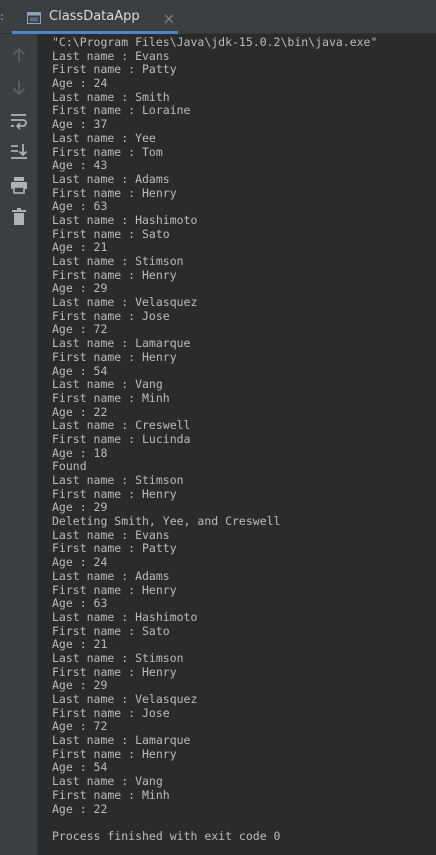 The height and width of the screenshot is (855, 436). Describe the element at coordinates (19, 152) in the screenshot. I see `scroll-to-end-icon` at that location.